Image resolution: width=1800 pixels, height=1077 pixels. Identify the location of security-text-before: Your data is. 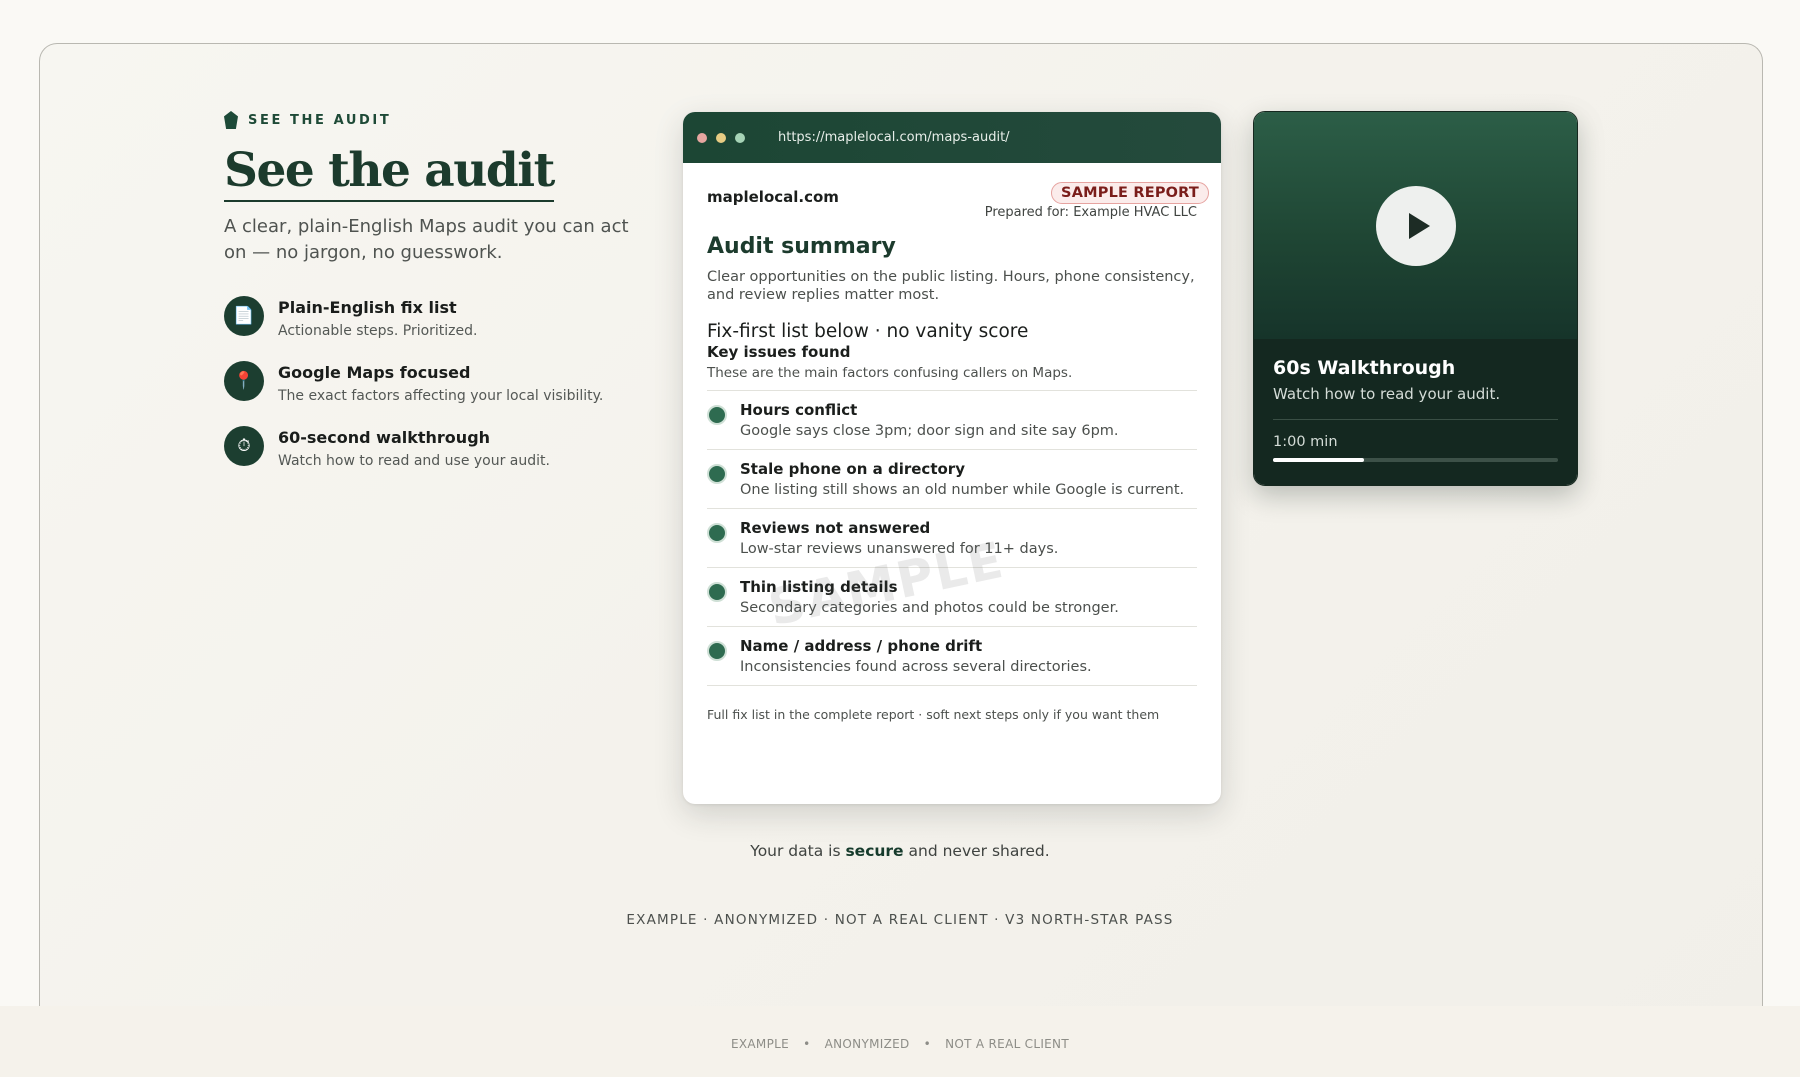
(798, 851).